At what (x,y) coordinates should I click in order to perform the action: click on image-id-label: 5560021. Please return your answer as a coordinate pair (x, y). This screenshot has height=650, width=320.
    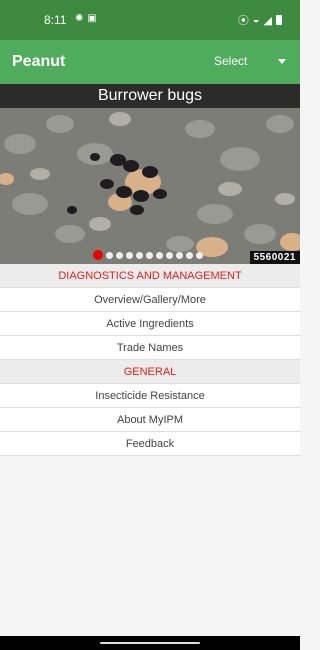
    Looking at the image, I should click on (274, 257).